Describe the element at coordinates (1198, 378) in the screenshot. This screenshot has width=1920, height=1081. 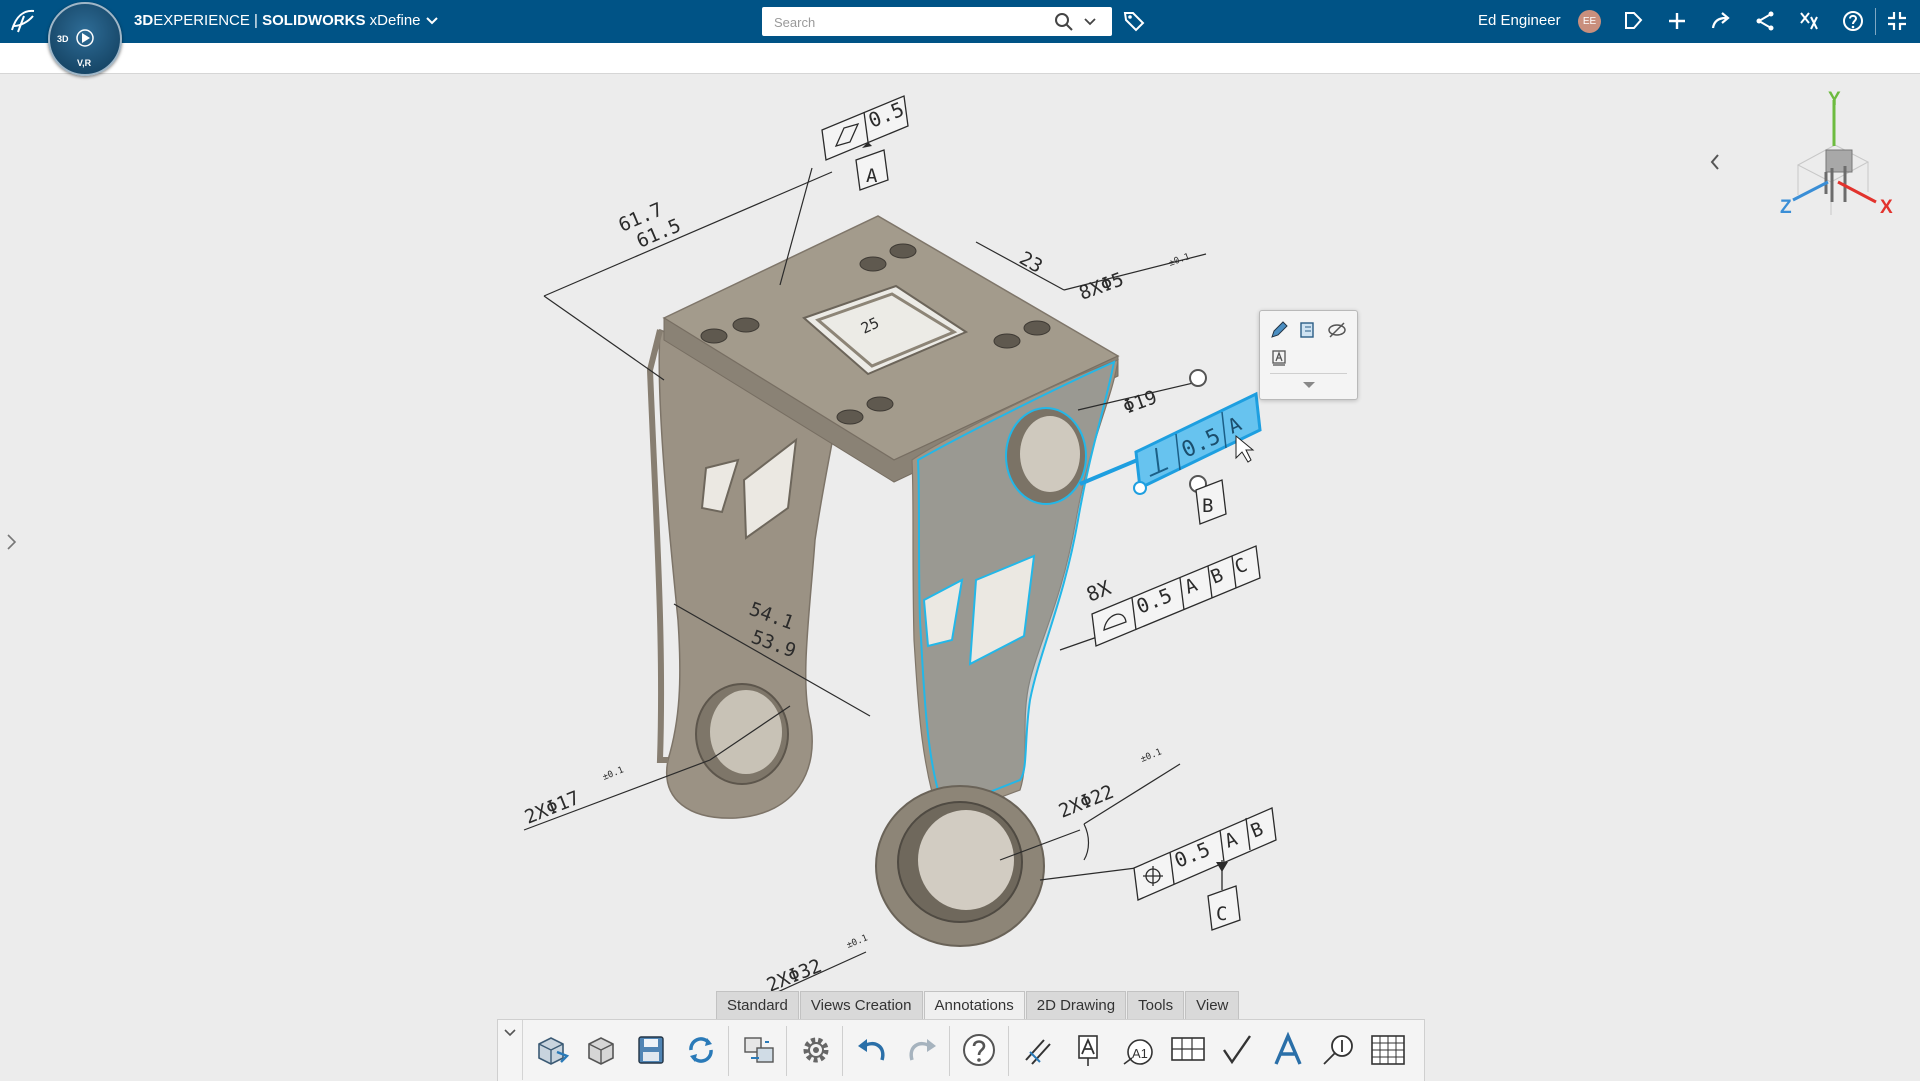
I see `fcf-handle-top` at that location.